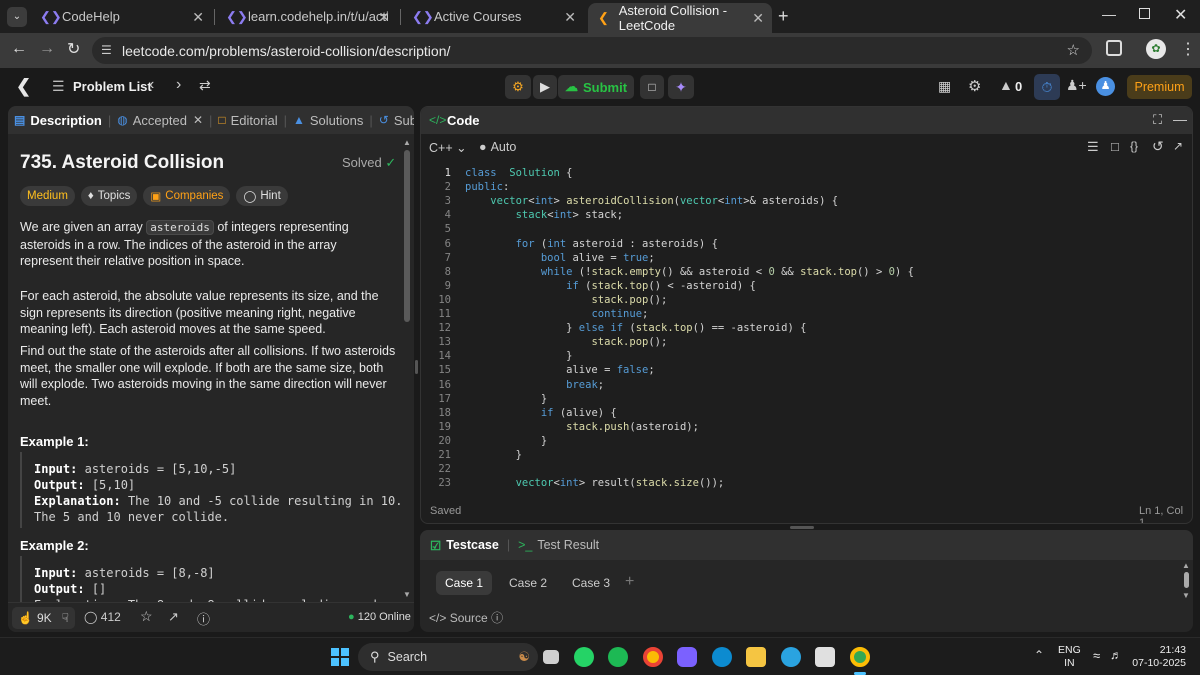  Describe the element at coordinates (653, 657) in the screenshot. I see `chrome-icon` at that location.